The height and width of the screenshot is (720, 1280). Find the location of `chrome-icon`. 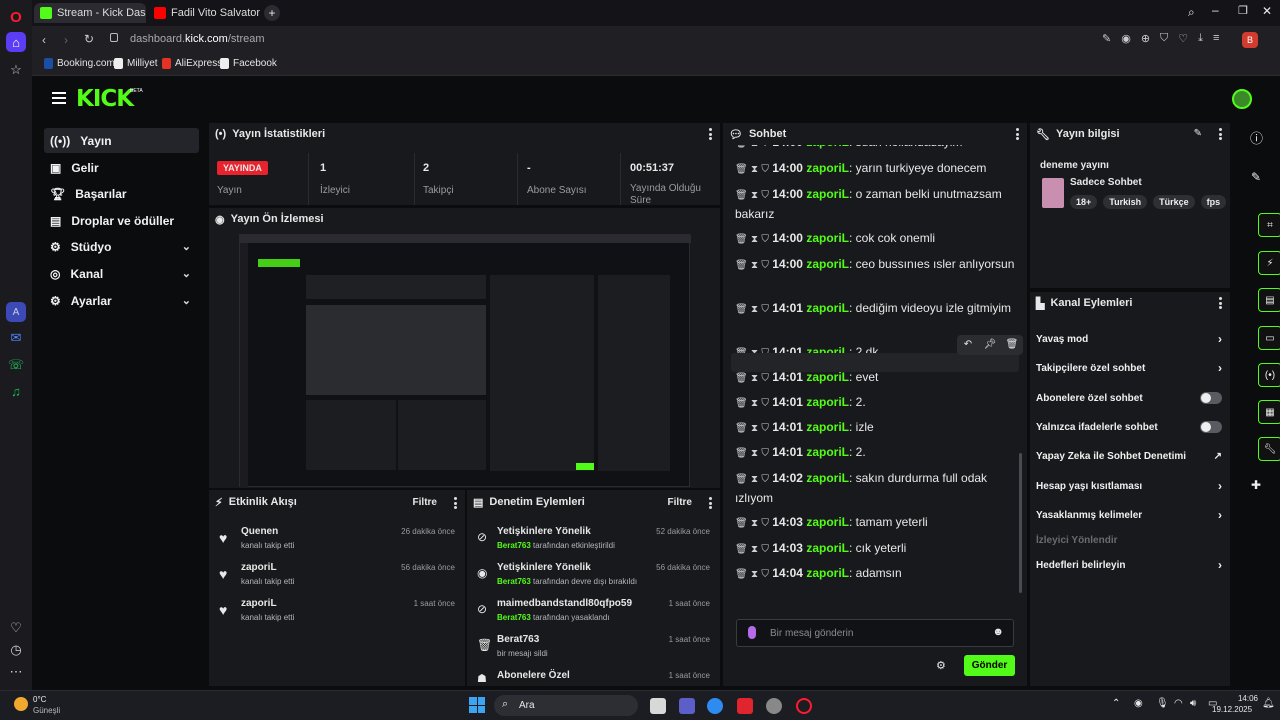

chrome-icon is located at coordinates (715, 706).